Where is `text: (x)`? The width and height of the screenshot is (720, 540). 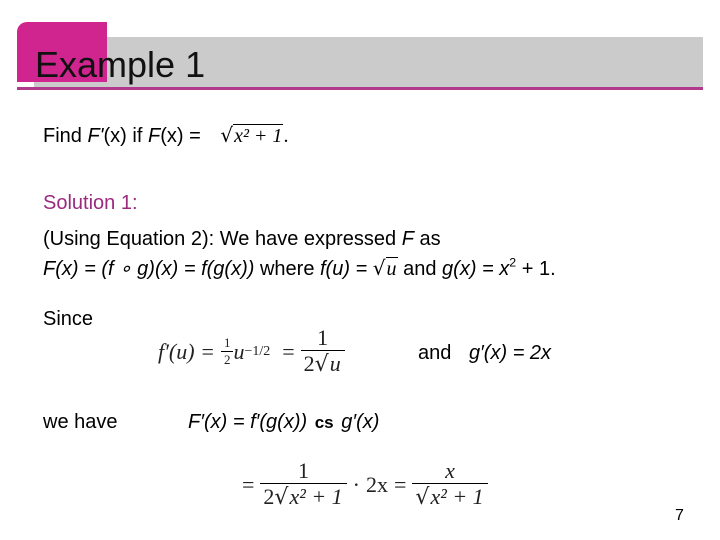
text: (x) is located at coordinates (115, 136).